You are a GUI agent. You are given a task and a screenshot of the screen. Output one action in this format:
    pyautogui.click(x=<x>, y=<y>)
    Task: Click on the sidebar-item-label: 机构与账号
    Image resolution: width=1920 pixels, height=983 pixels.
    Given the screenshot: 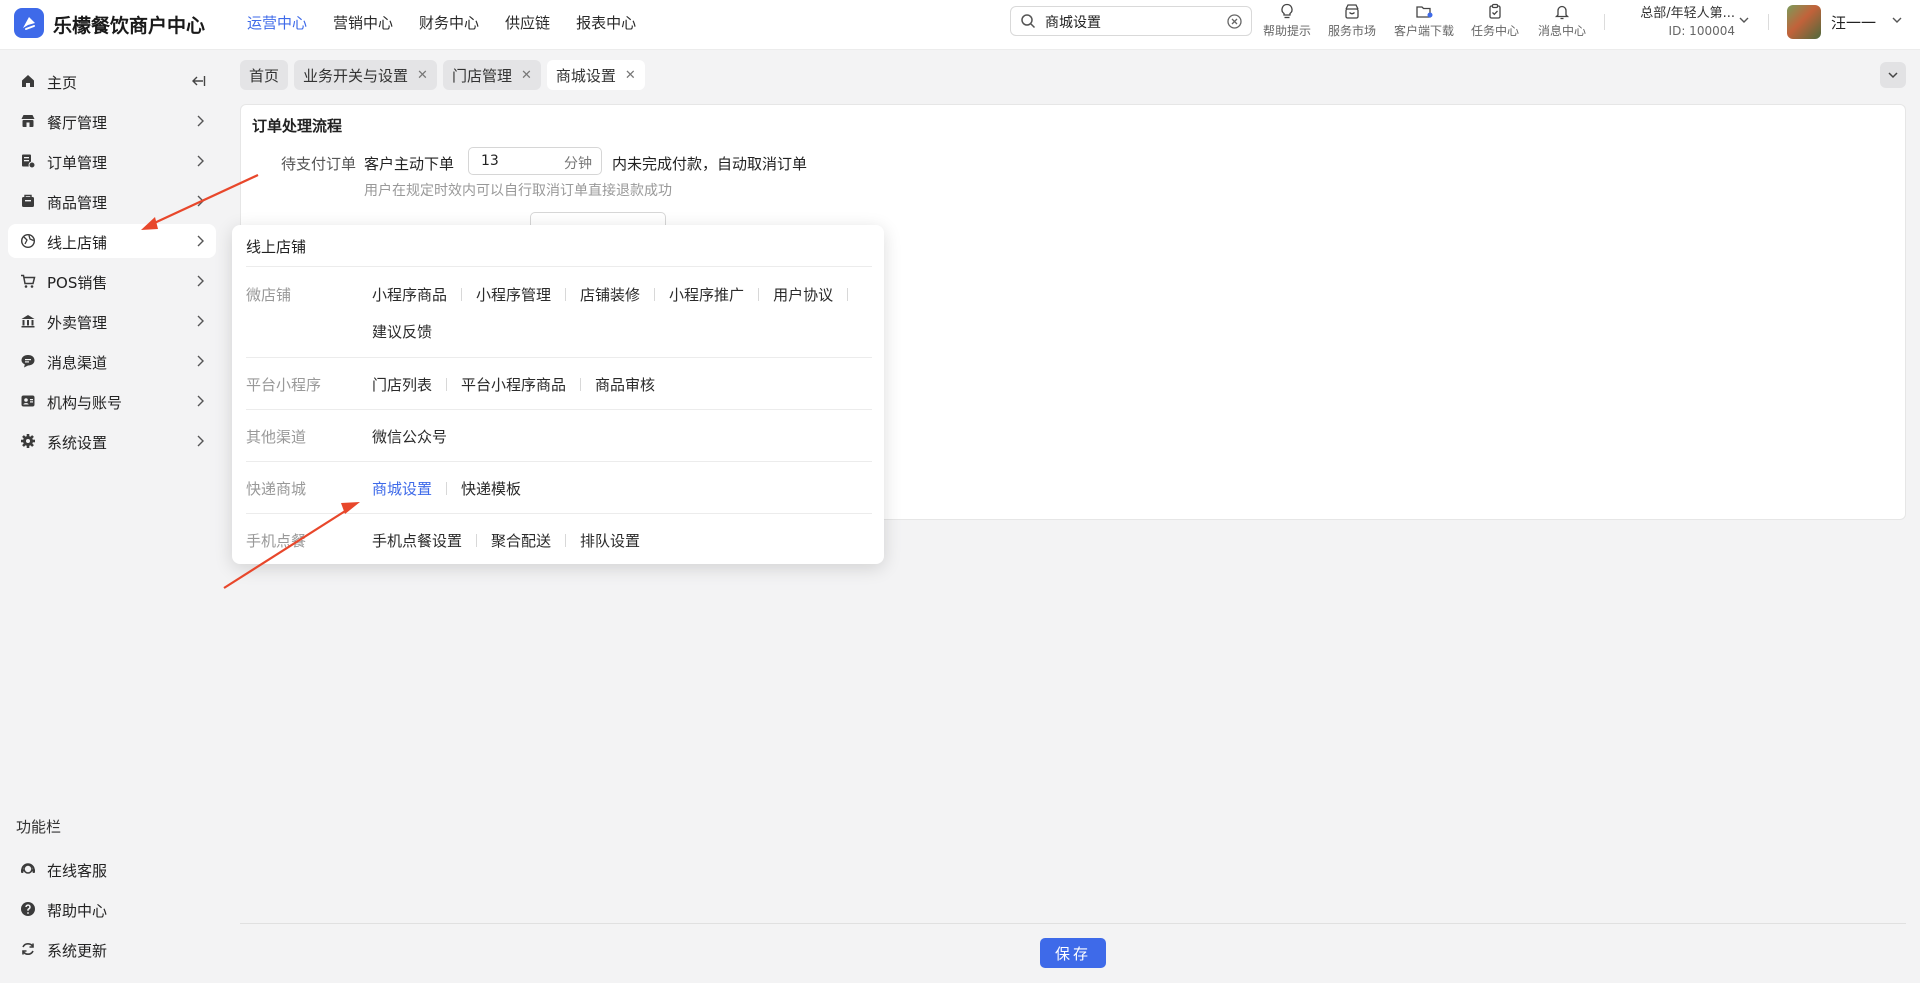 What is the action you would take?
    pyautogui.click(x=85, y=403)
    